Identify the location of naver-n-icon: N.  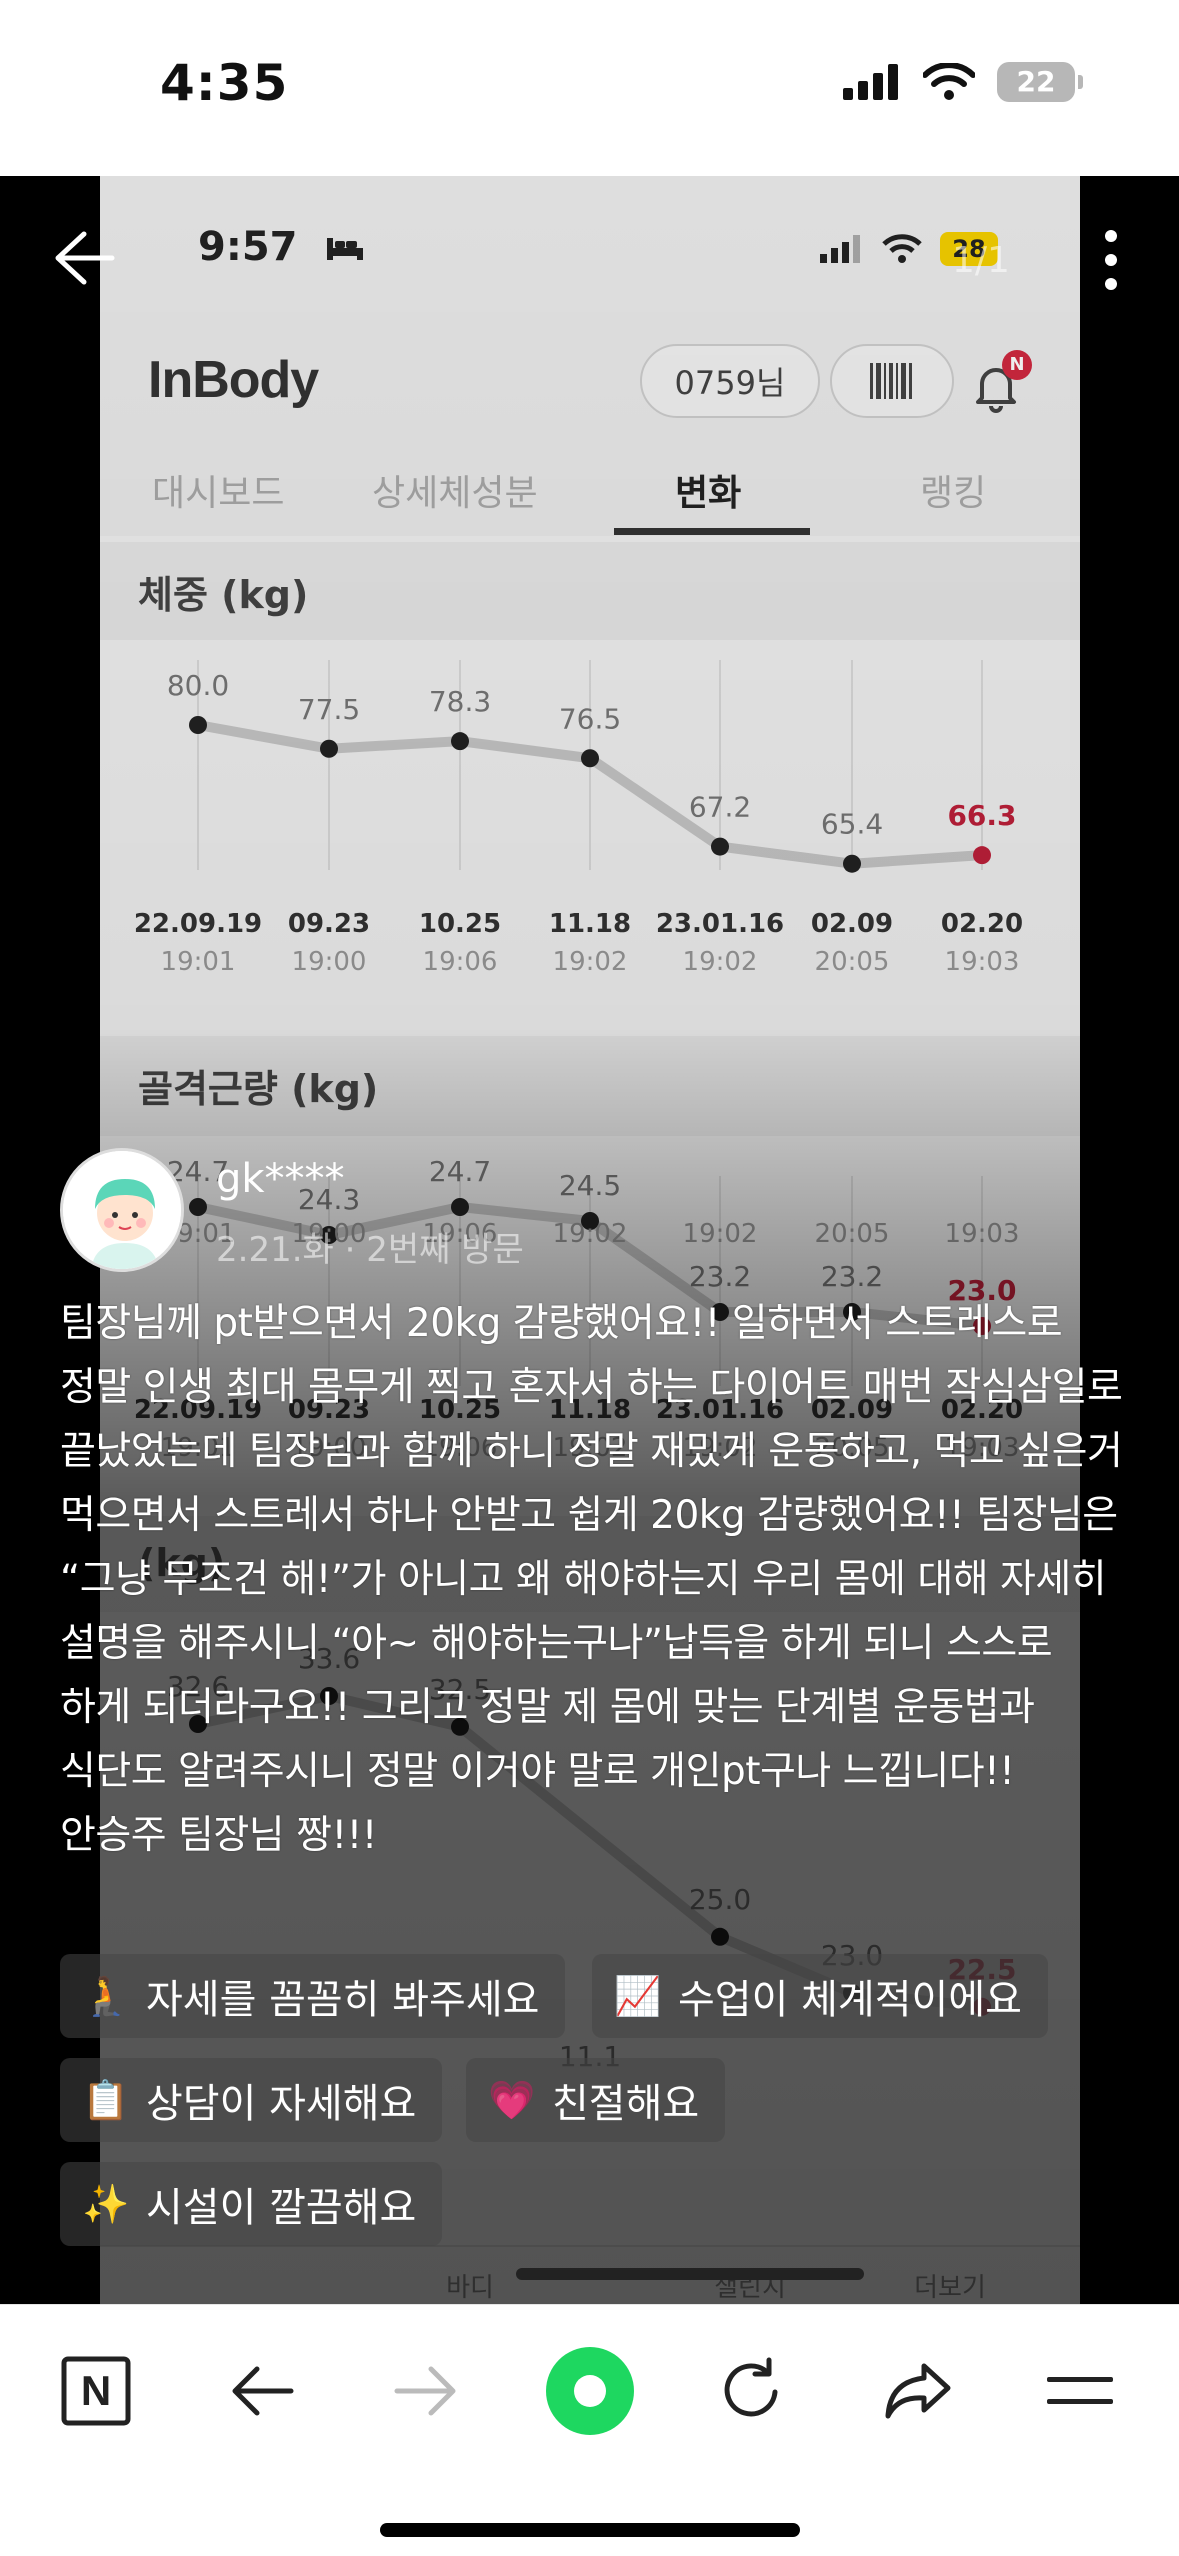
(96, 2391).